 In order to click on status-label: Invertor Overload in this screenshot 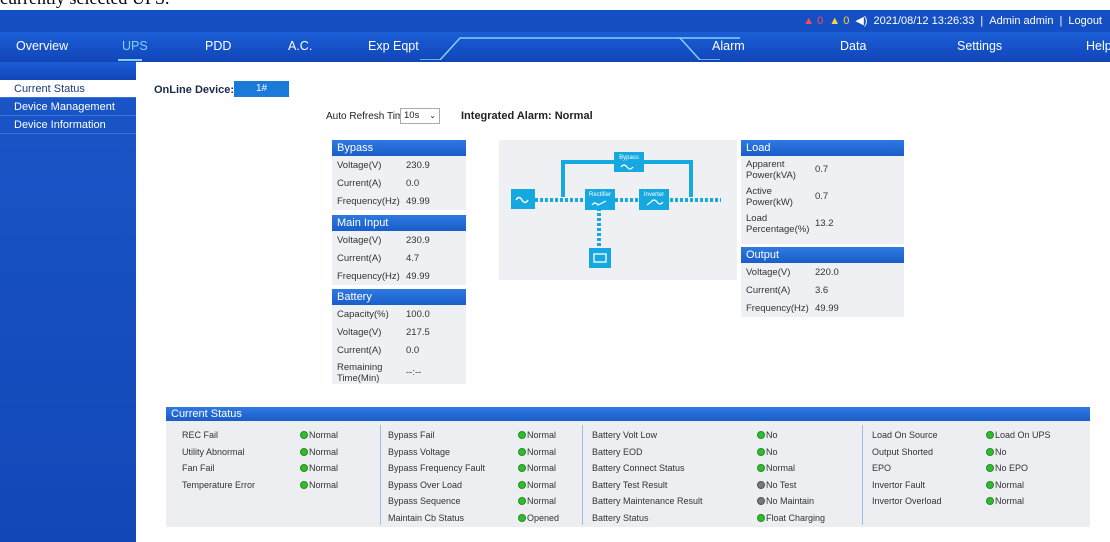, I will do `click(907, 501)`.